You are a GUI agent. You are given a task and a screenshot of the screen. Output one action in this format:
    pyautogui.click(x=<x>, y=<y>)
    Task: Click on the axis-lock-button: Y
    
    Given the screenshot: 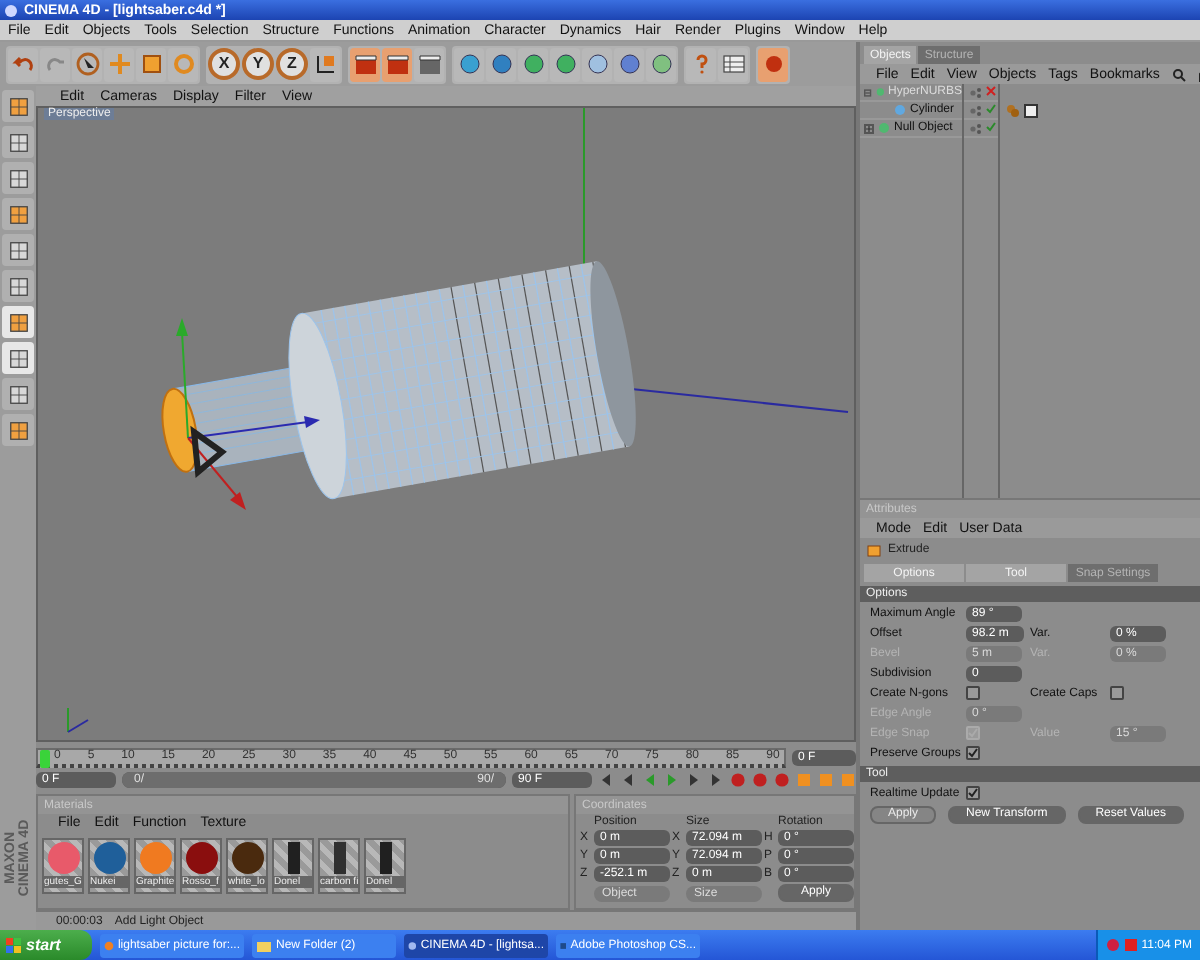 What is the action you would take?
    pyautogui.click(x=258, y=63)
    